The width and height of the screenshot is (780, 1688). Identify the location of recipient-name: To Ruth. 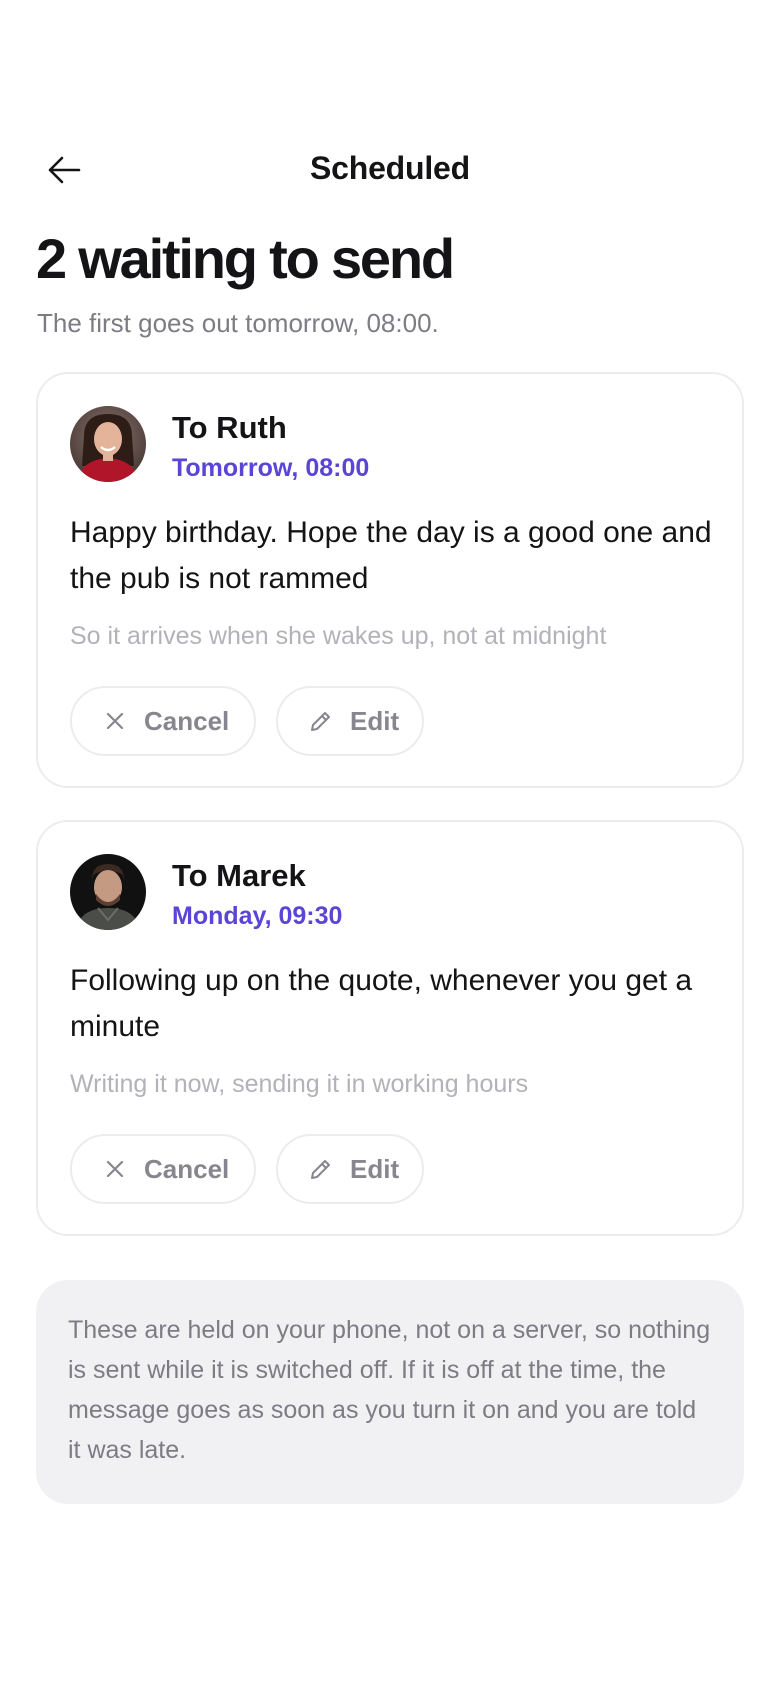
(229, 427).